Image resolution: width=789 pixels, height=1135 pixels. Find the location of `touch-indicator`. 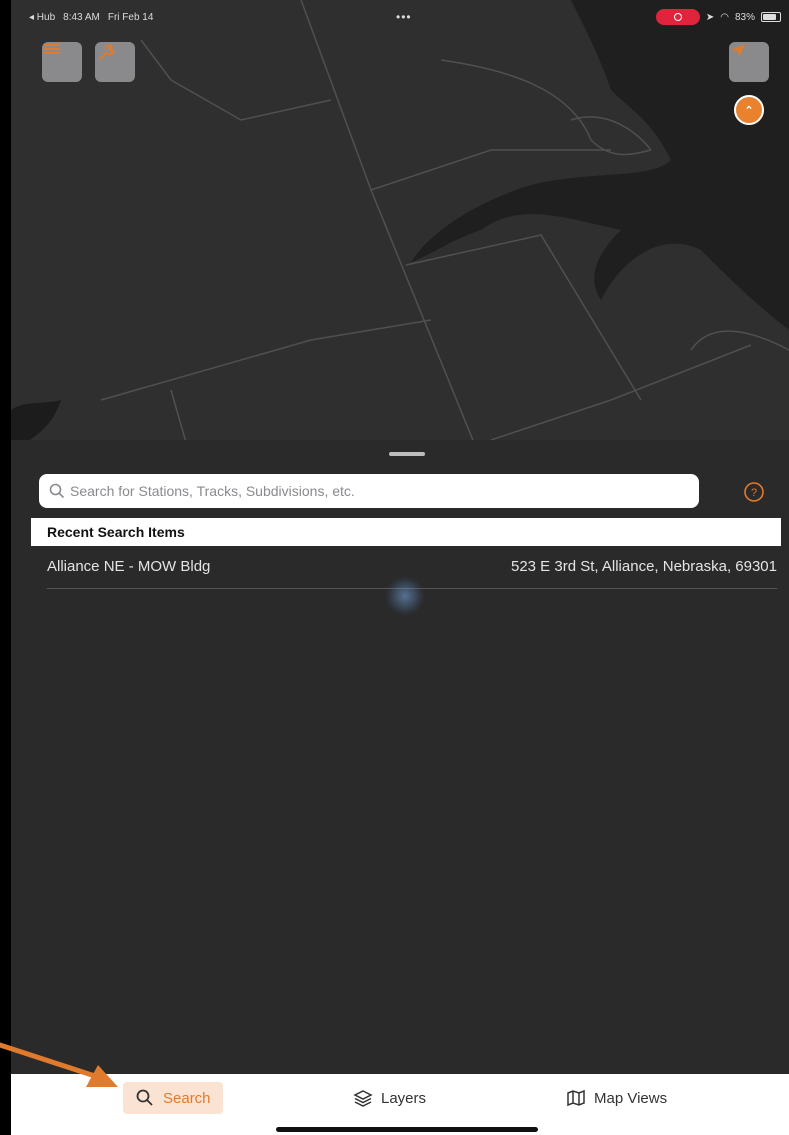

touch-indicator is located at coordinates (405, 596).